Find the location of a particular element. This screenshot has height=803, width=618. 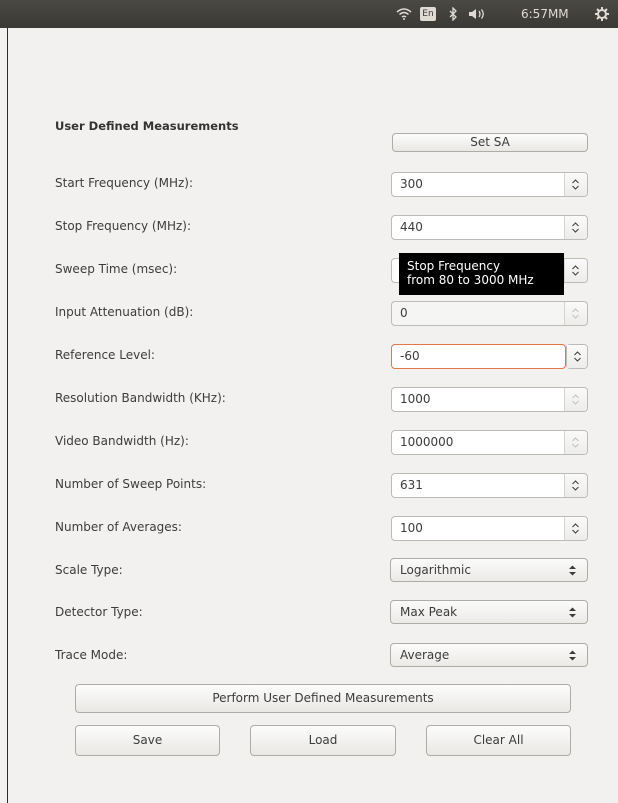

stop-frequency-value: 440 is located at coordinates (411, 227).